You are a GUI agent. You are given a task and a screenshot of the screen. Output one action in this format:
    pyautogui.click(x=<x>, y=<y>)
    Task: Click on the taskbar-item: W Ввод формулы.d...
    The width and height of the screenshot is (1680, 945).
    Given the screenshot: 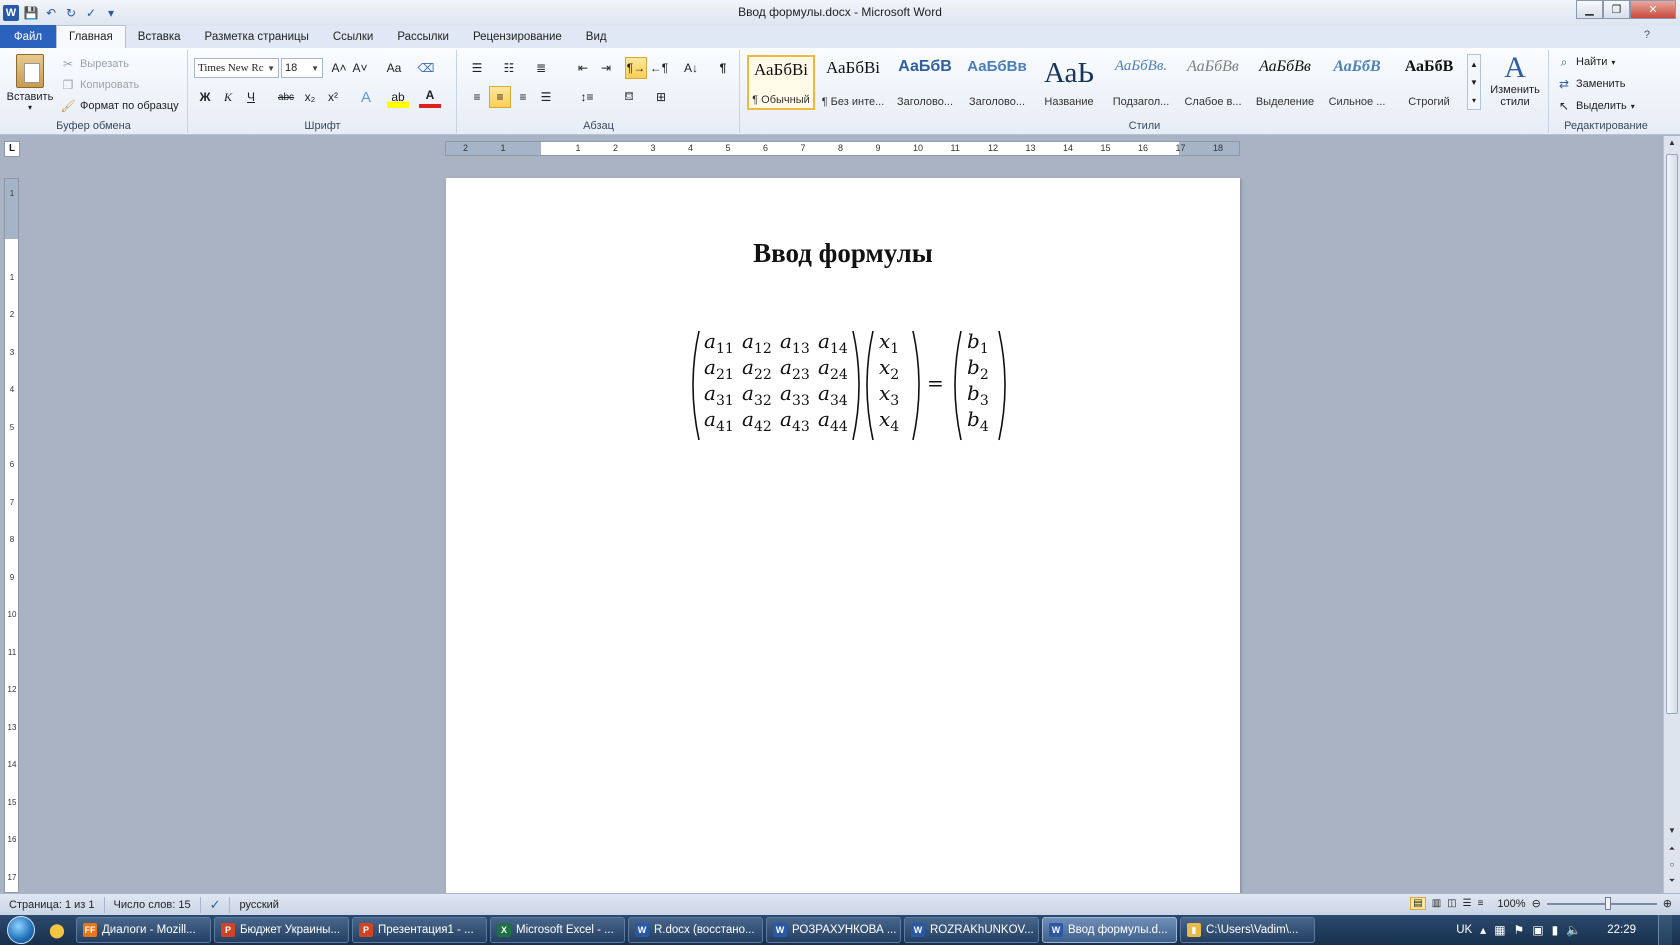 What is the action you would take?
    pyautogui.click(x=1109, y=930)
    